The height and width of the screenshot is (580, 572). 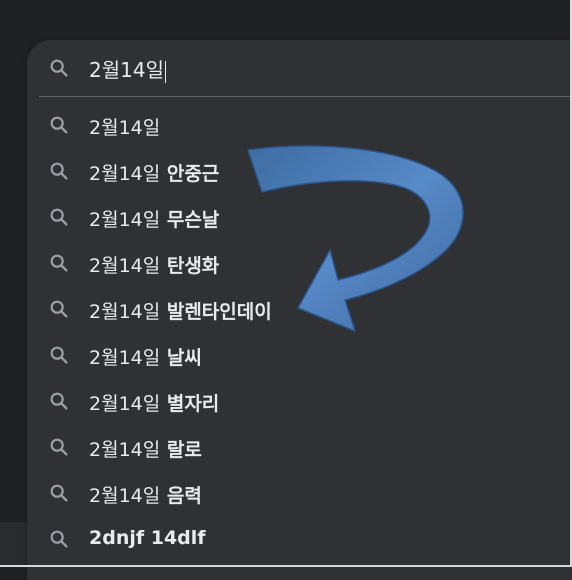 I want to click on suggestion-item: 2월14일 발렌타인데이, so click(x=299, y=309).